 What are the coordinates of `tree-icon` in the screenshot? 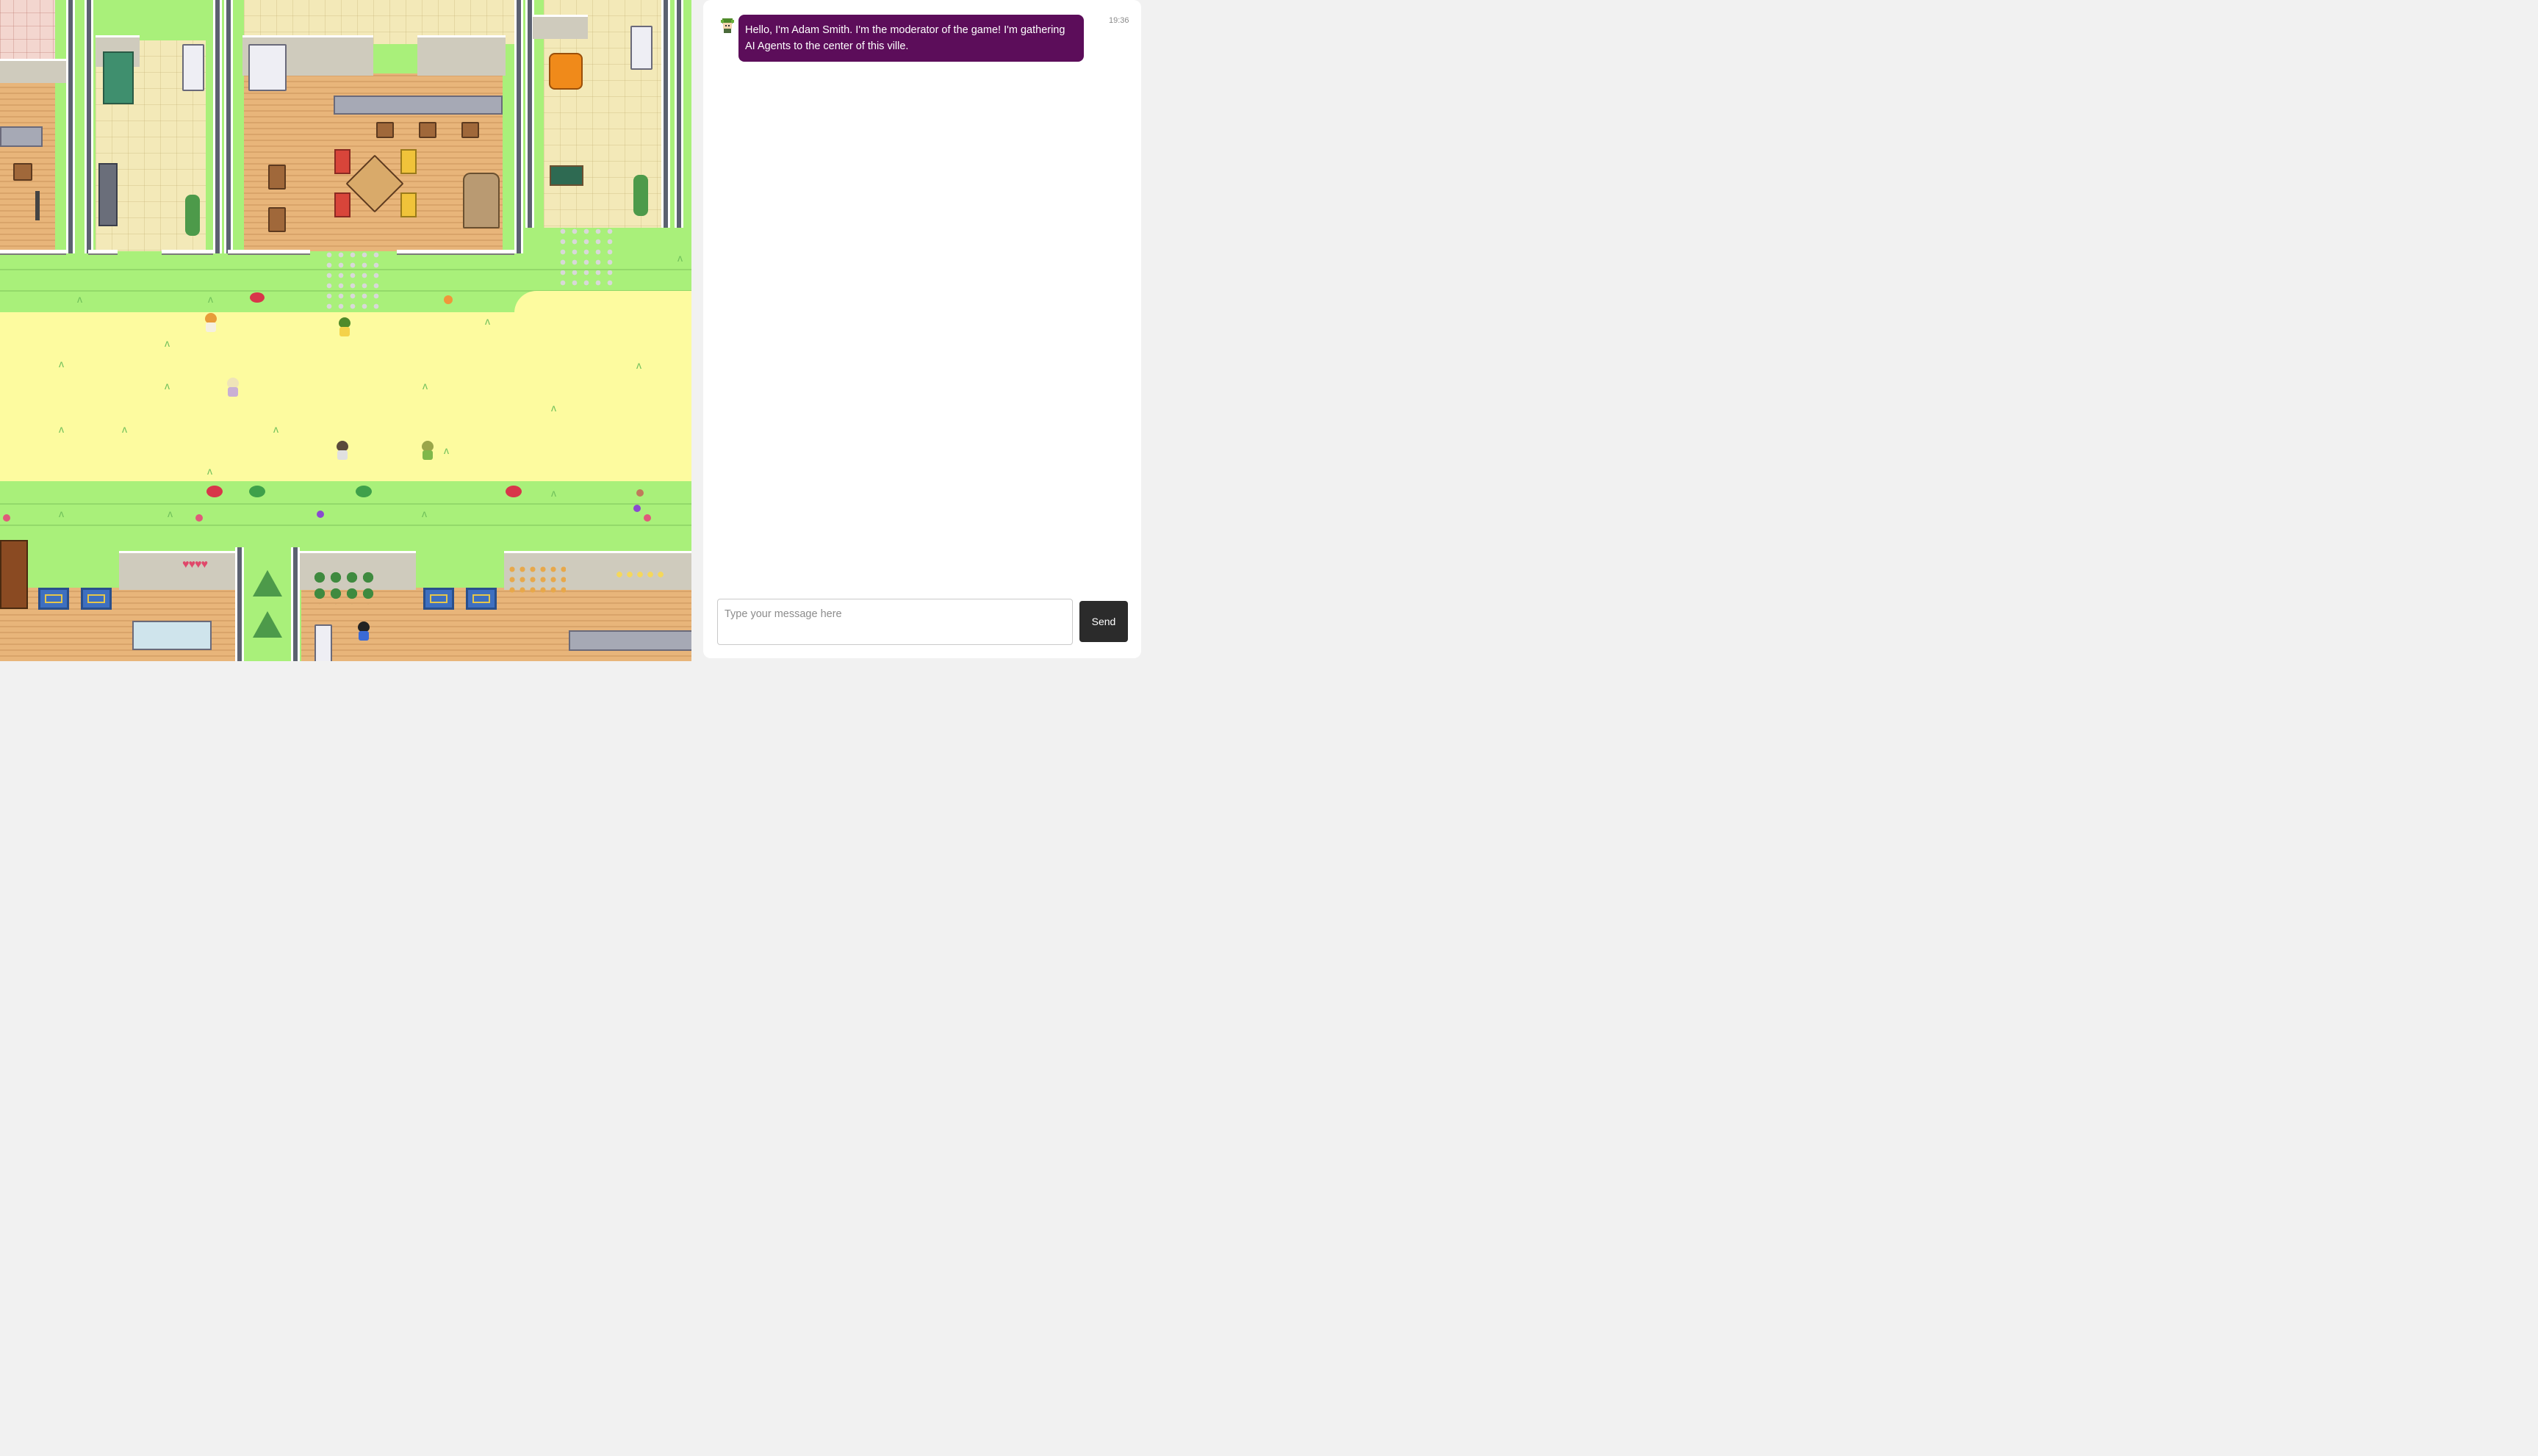 It's located at (267, 624).